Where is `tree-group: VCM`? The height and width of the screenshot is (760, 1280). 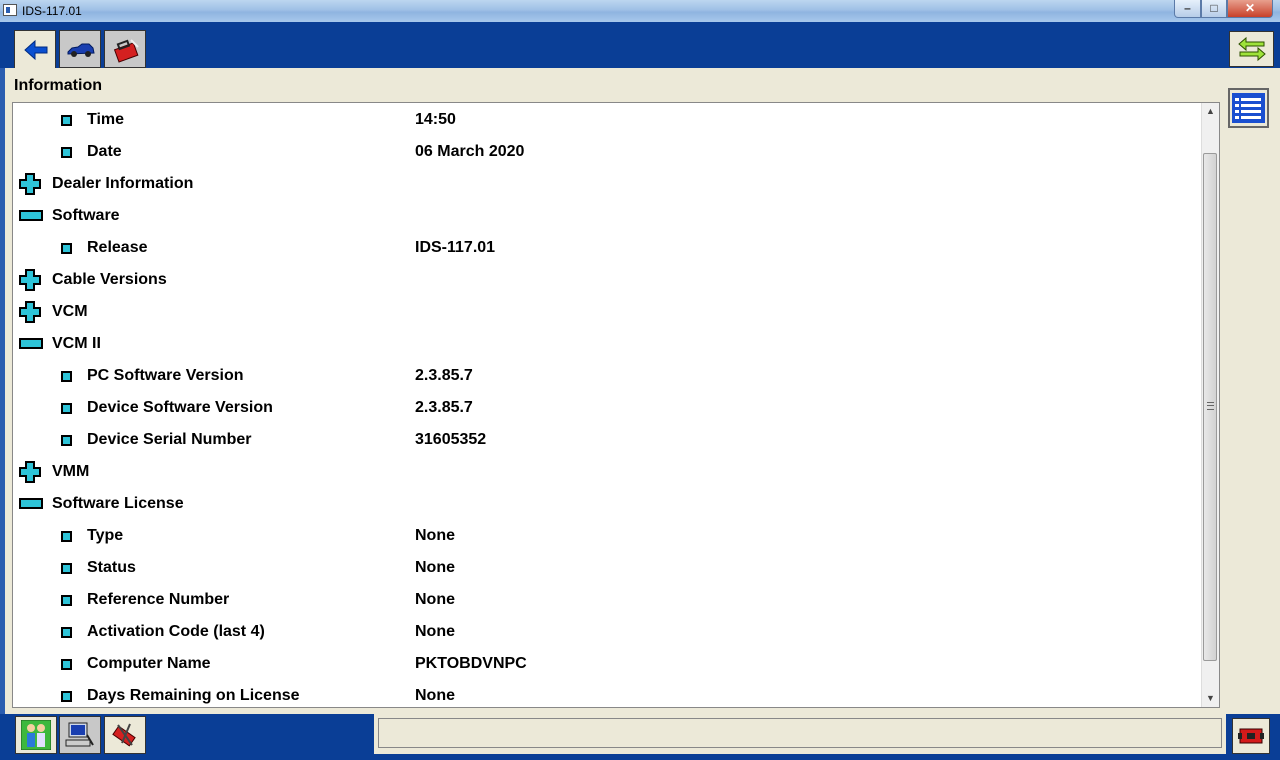 tree-group: VCM is located at coordinates (603, 312).